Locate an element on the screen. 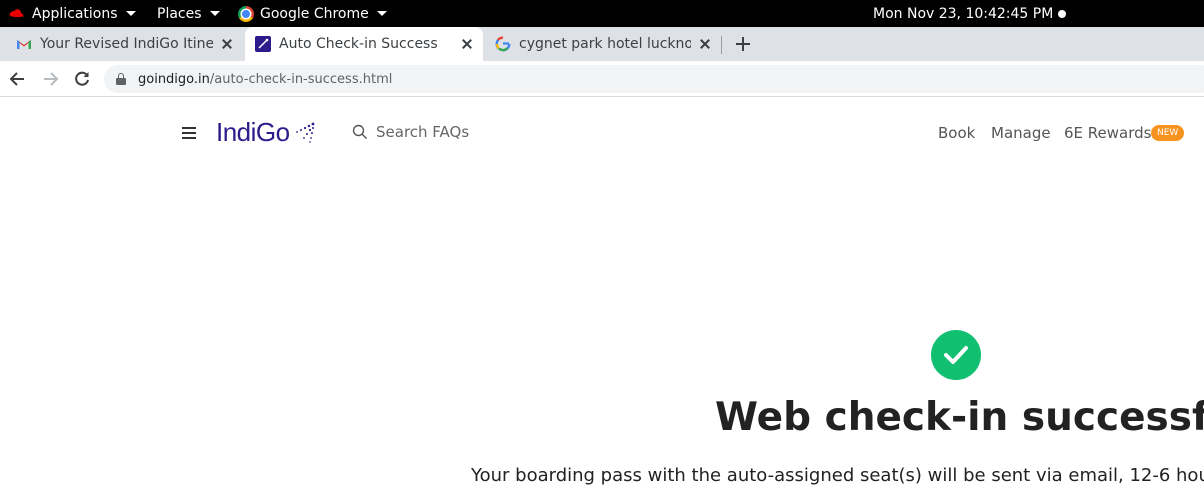 The image size is (1204, 499). logo-text: IndiGo is located at coordinates (253, 132).